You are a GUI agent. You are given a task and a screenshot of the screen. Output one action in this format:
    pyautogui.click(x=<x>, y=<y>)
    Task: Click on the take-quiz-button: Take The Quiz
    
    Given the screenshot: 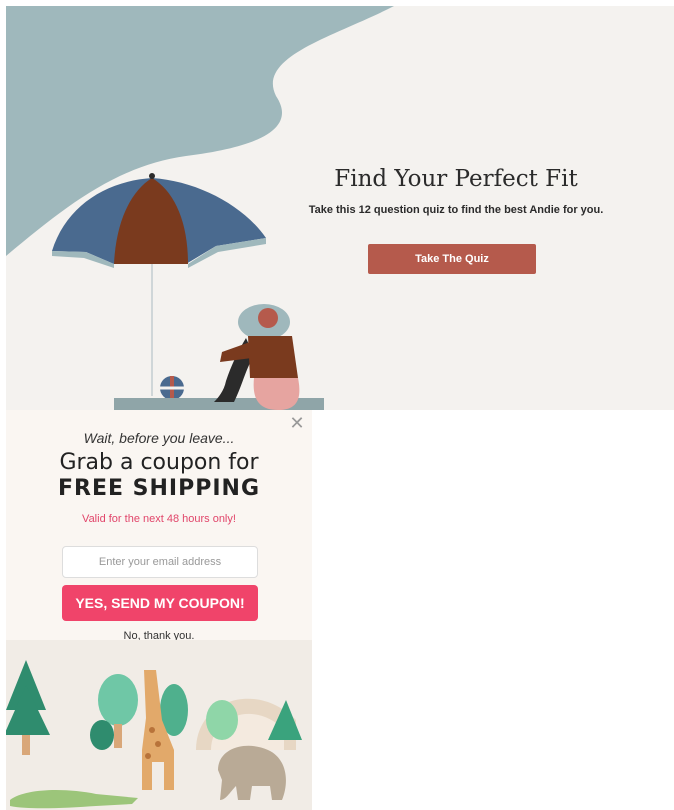 What is the action you would take?
    pyautogui.click(x=452, y=259)
    